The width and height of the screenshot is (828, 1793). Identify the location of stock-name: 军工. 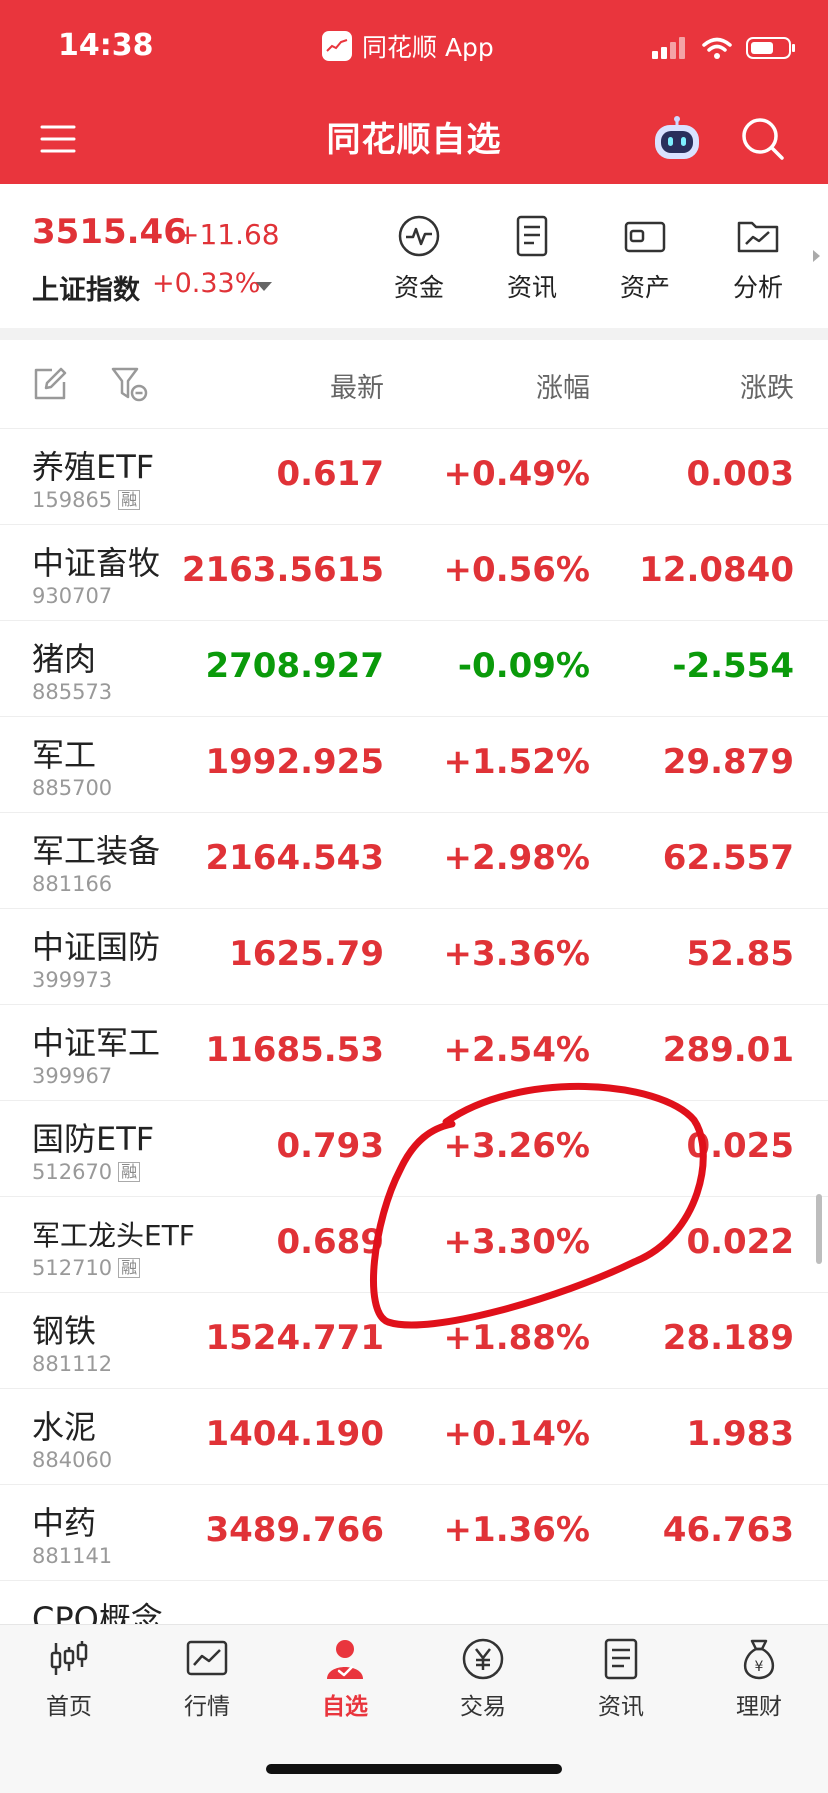
(64, 755).